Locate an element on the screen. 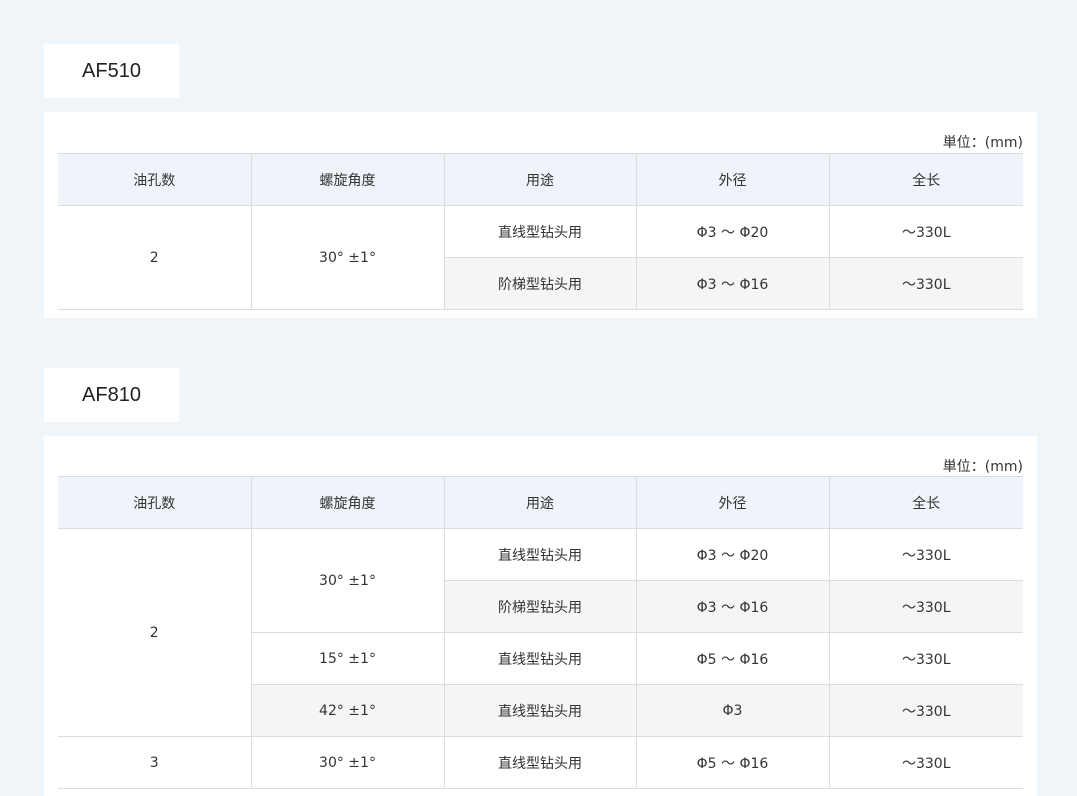 The height and width of the screenshot is (796, 1077). table-row: 2 30° ±1° 直线型钻头用 Φ3 ～ Φ20 ～330L is located at coordinates (540, 257).